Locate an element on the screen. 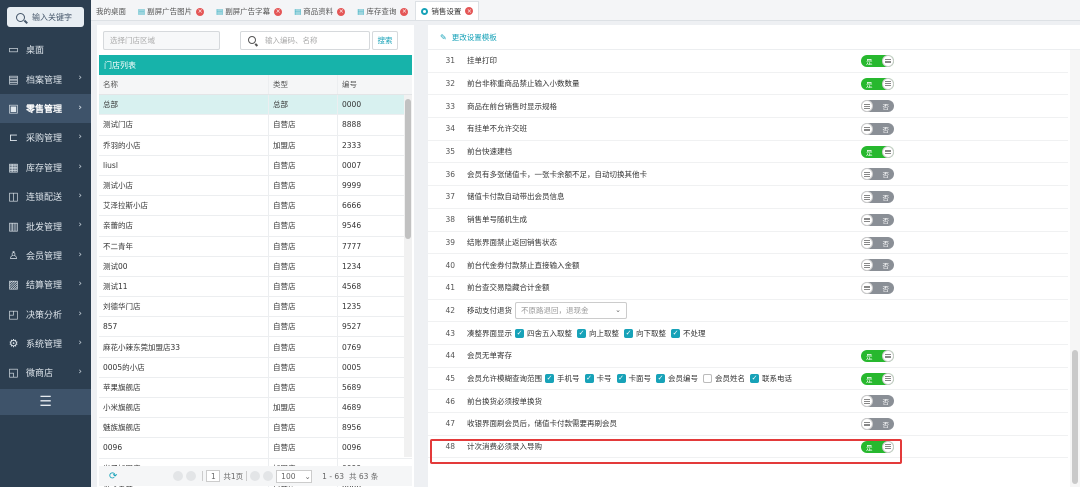  table-row: 刘德华门店 自营店 1235 is located at coordinates (255, 307).